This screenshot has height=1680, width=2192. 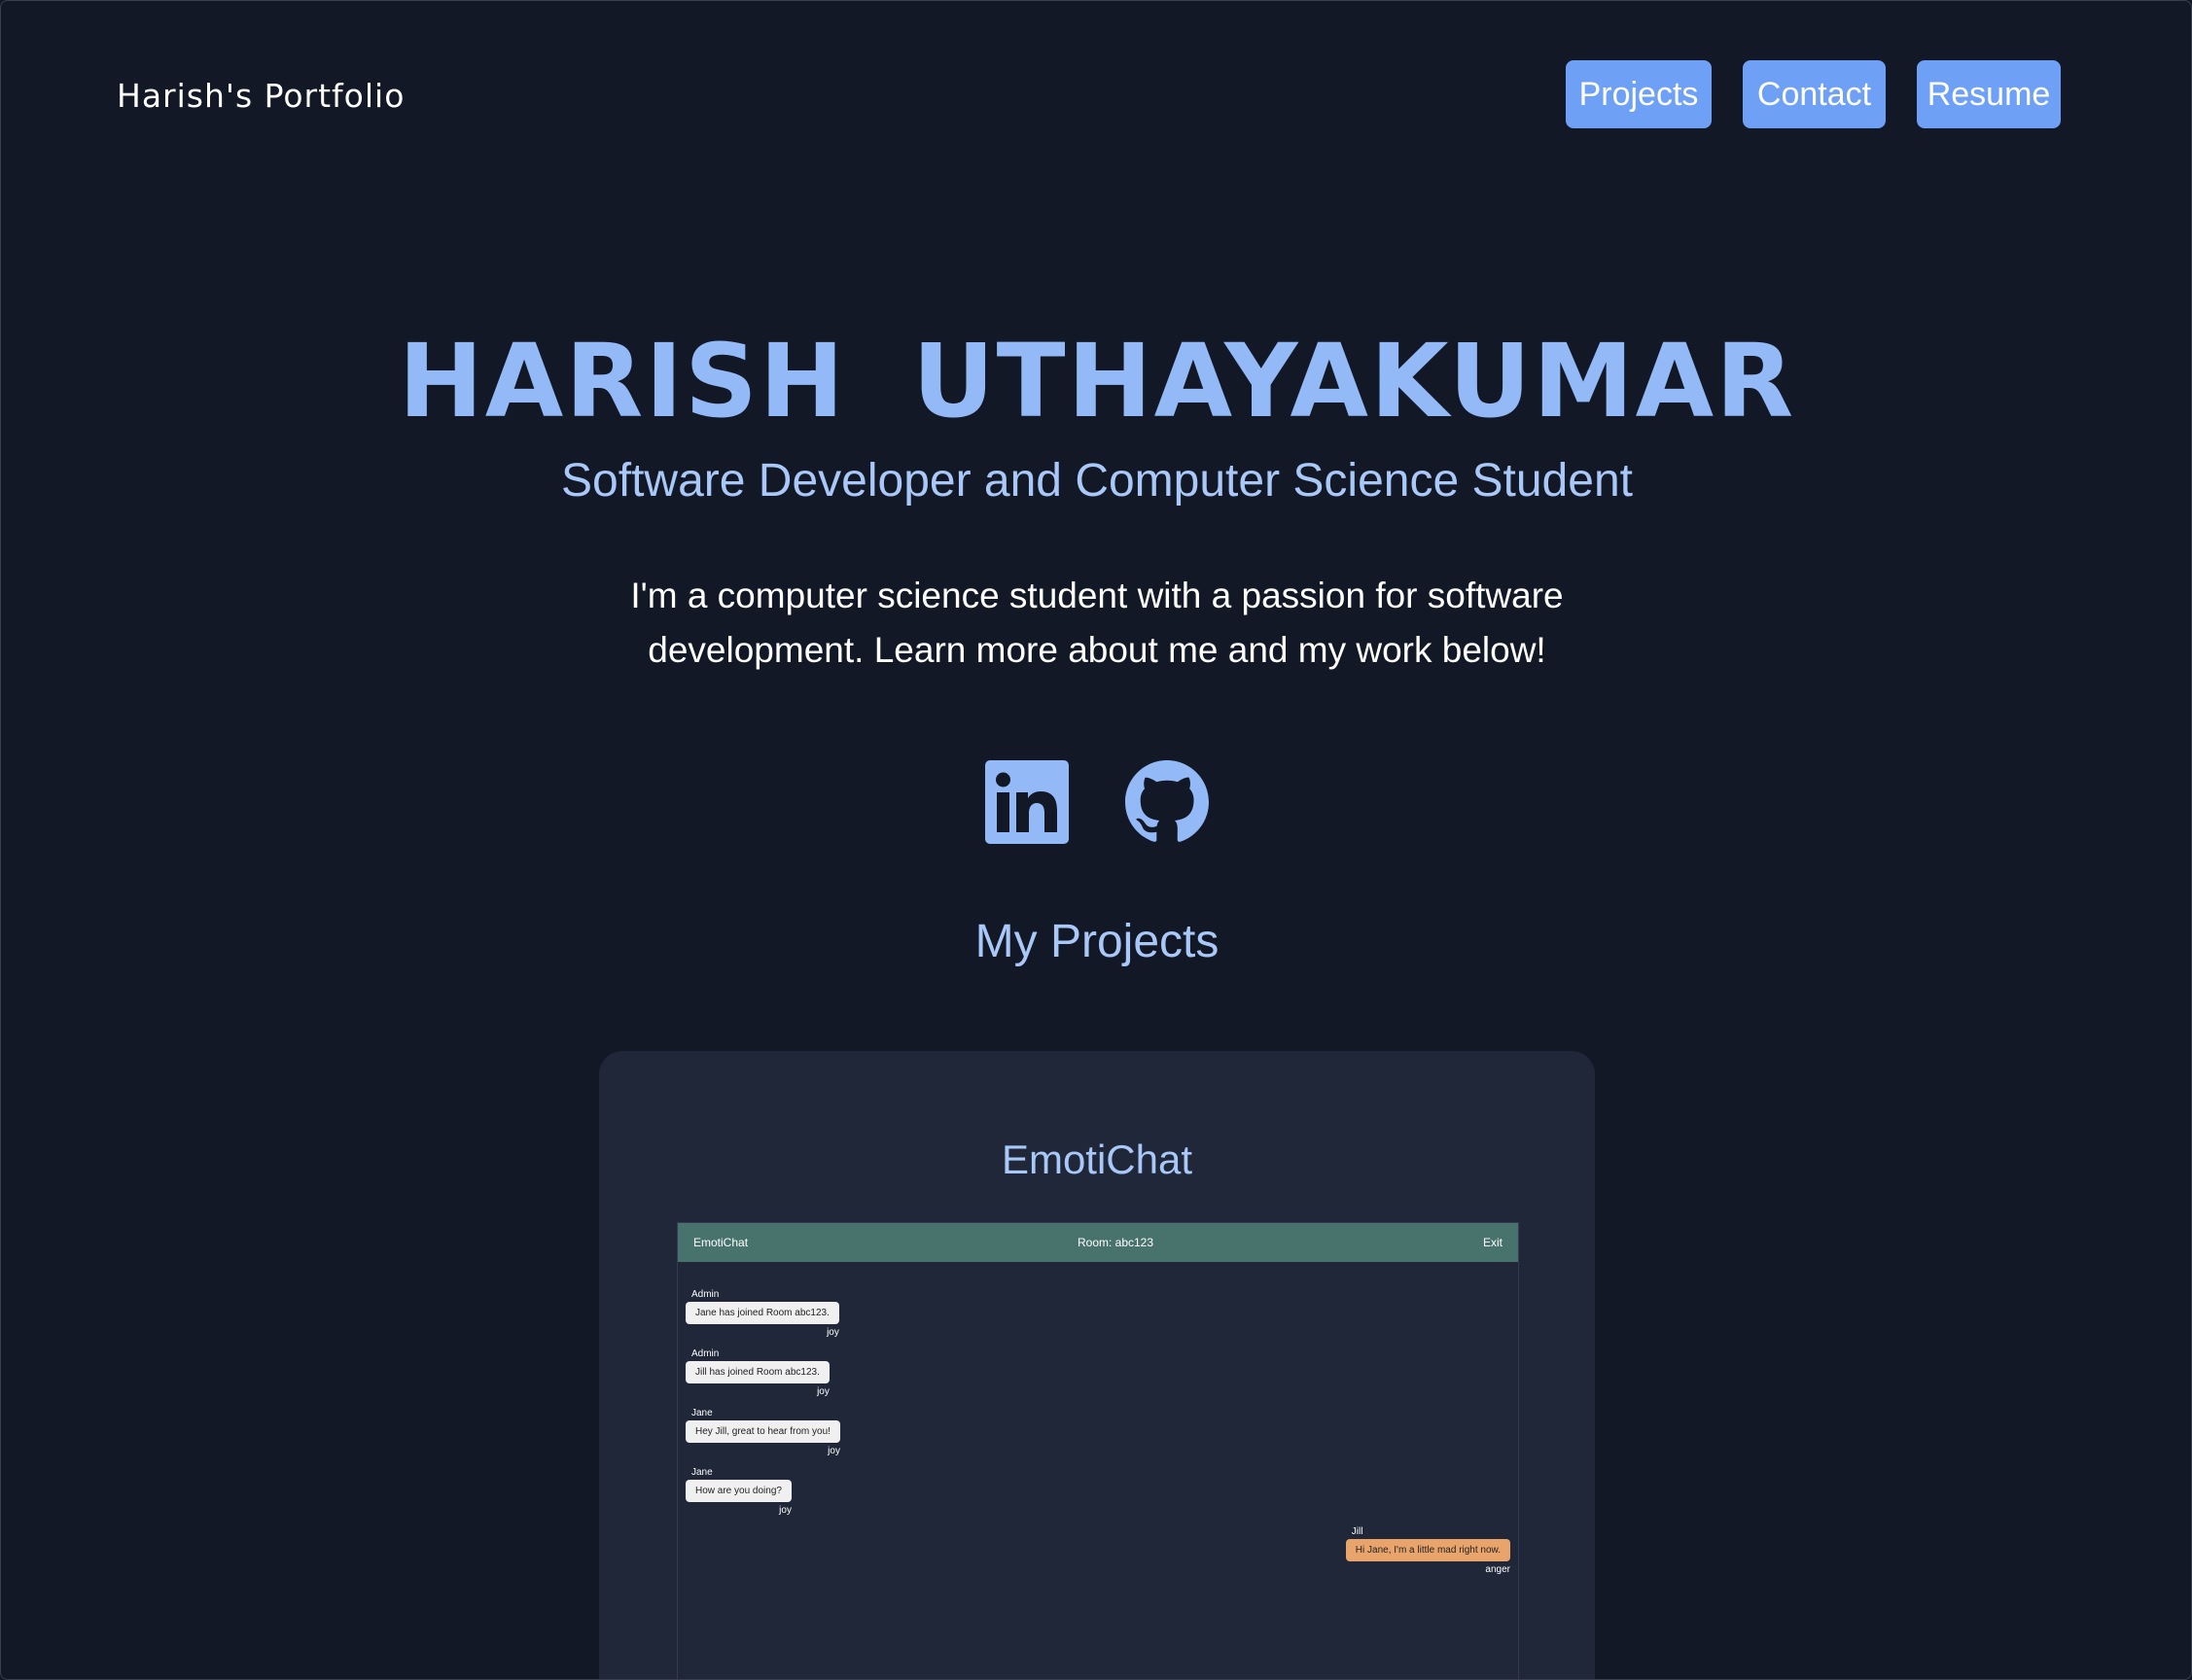 What do you see at coordinates (261, 96) in the screenshot?
I see `brand-logo: Harish's Portfolio` at bounding box center [261, 96].